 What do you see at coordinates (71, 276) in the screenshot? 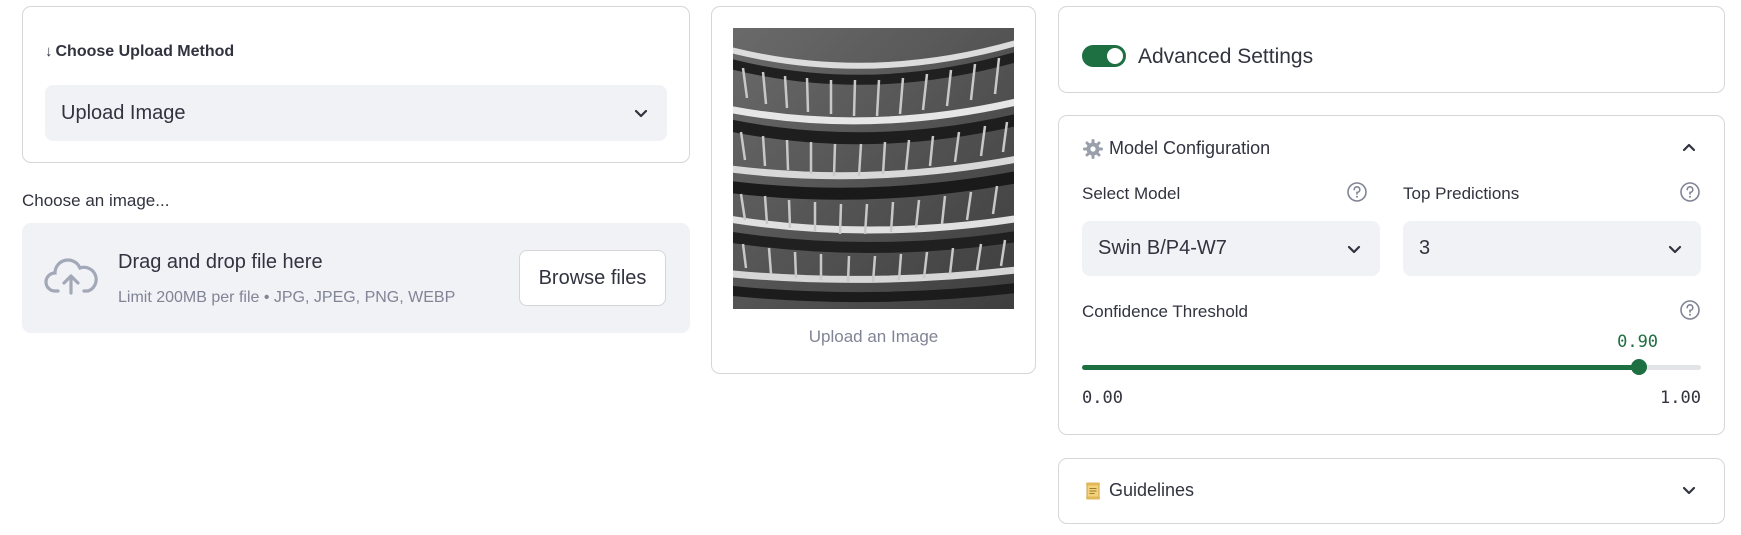
I see `cloud-upload-icon` at bounding box center [71, 276].